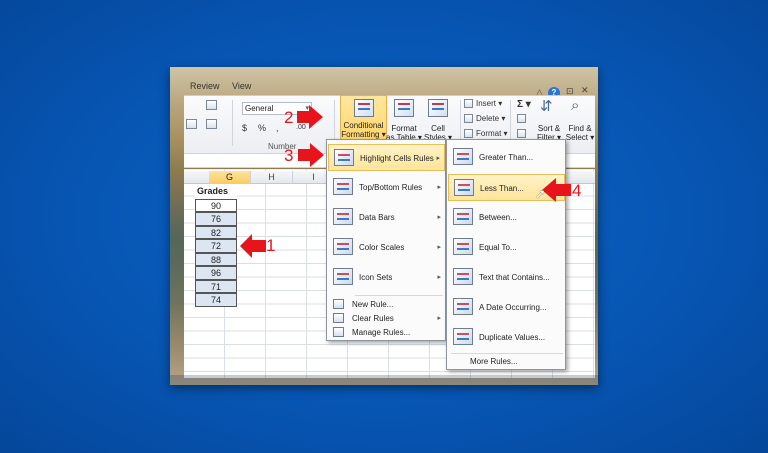 This screenshot has width=768, height=453. What do you see at coordinates (289, 117) in the screenshot?
I see `step-number-2: 2` at bounding box center [289, 117].